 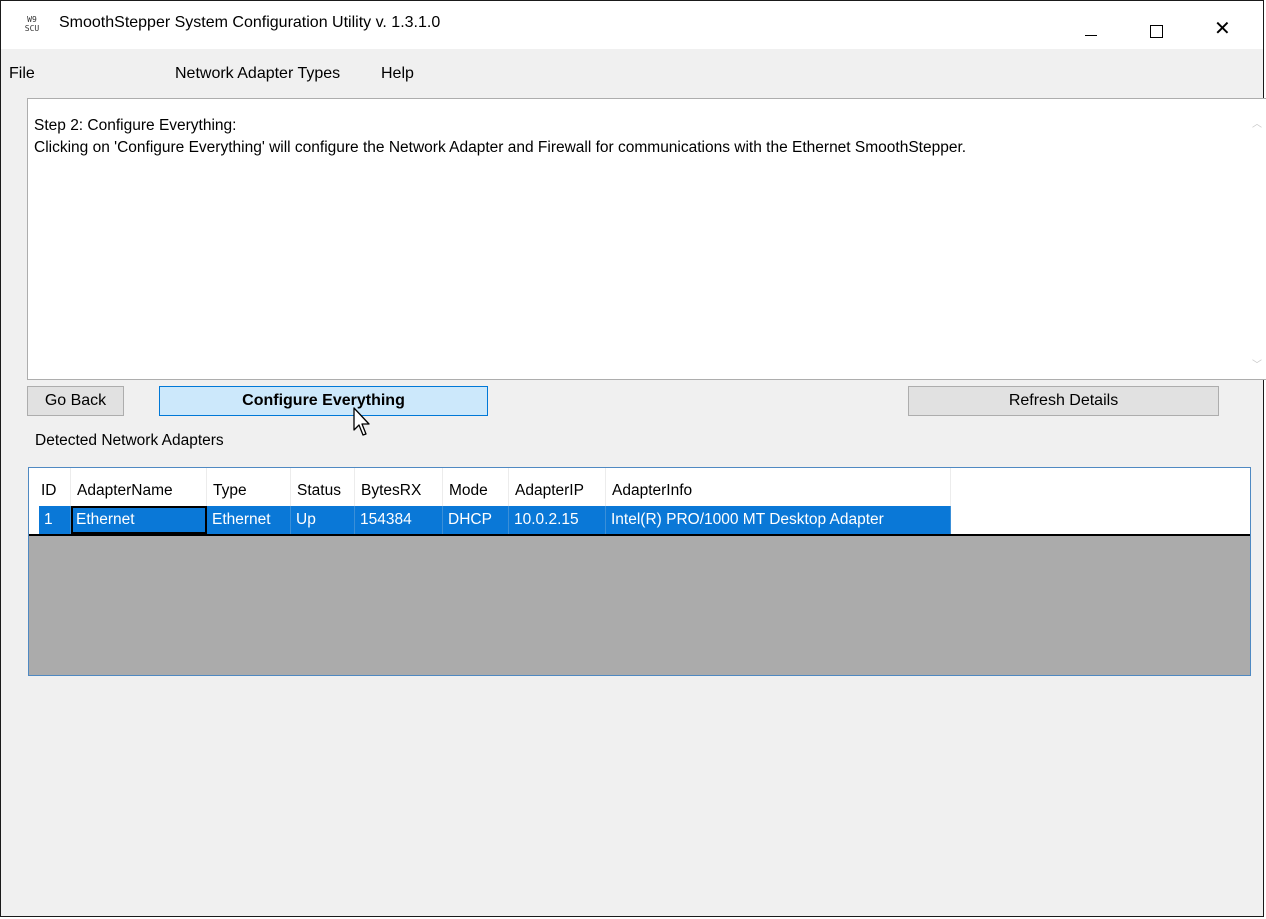 What do you see at coordinates (632, 71) in the screenshot?
I see `menu-bar: File Network Adapter Types Help` at bounding box center [632, 71].